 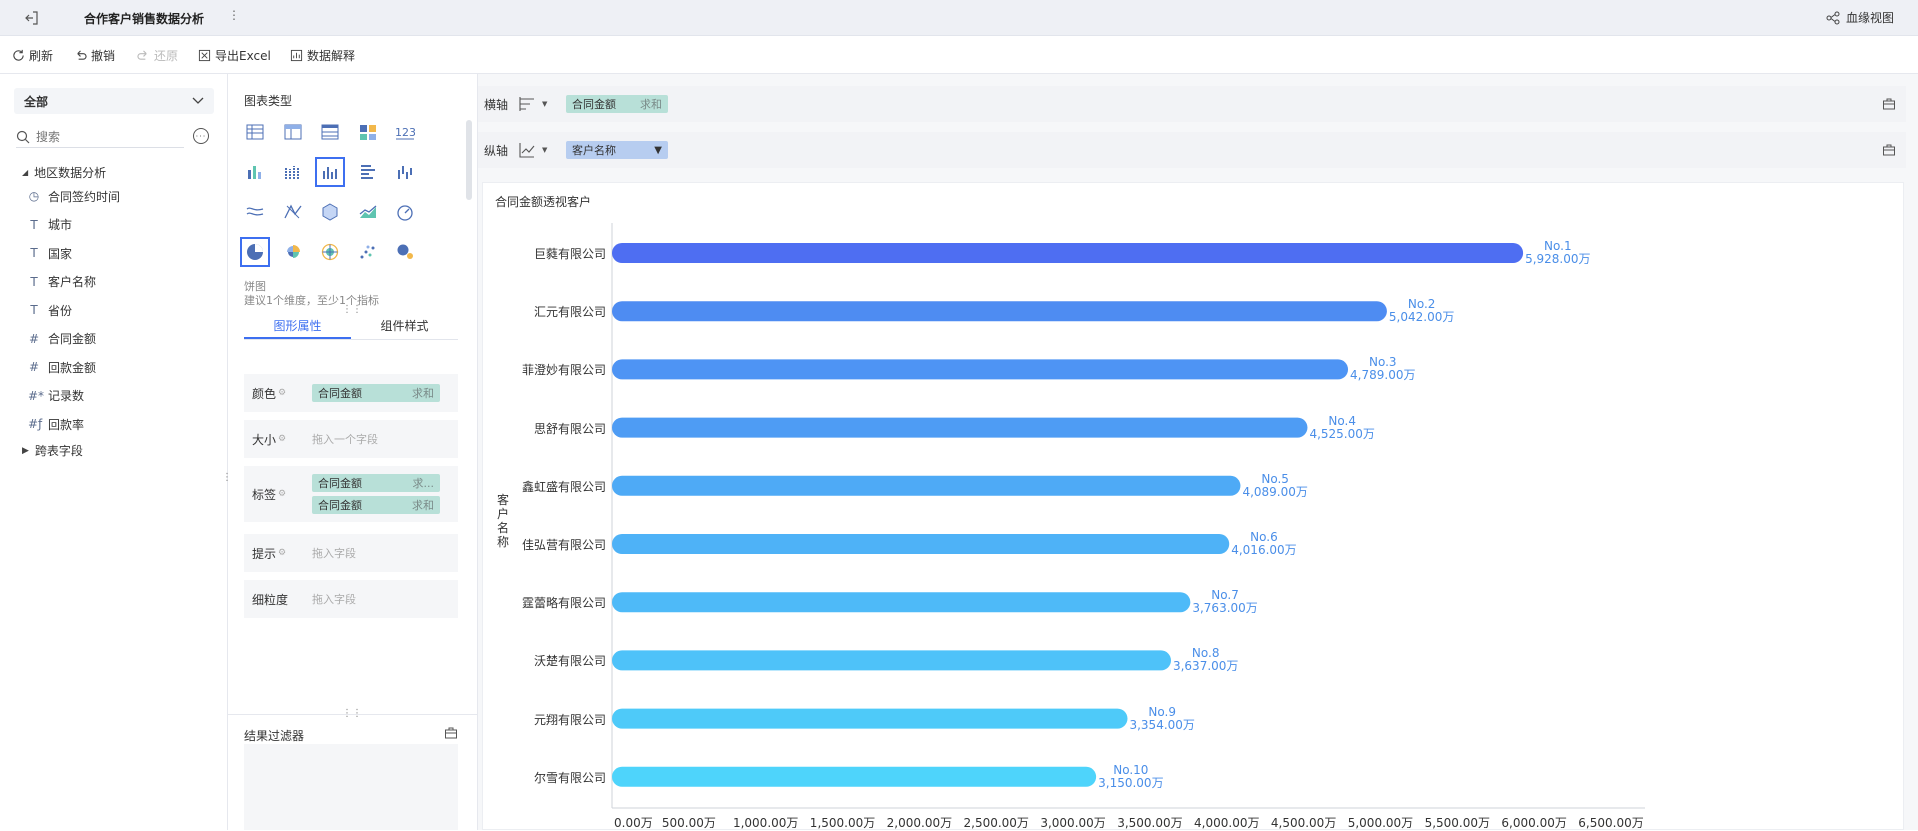 I want to click on title-bar: 合作客户销售数据分析 ⋮ 血缘视图, so click(x=959, y=18).